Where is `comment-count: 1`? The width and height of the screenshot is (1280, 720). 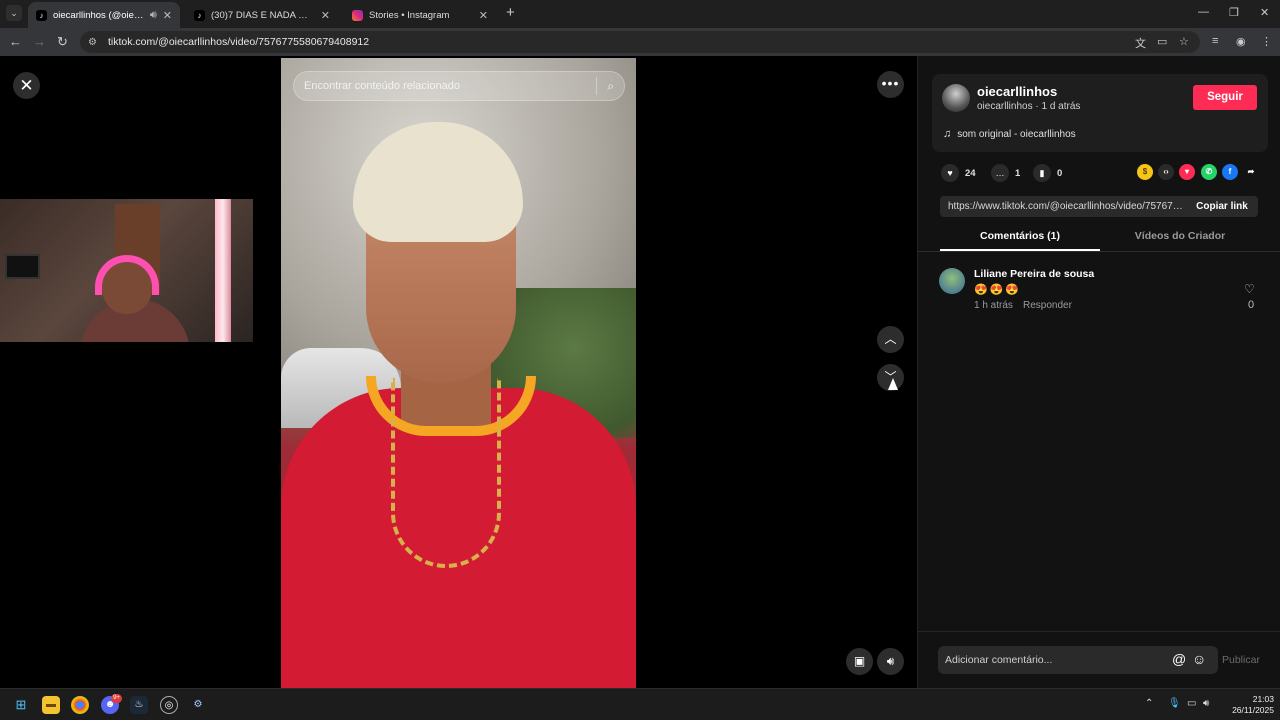 comment-count: 1 is located at coordinates (1018, 173).